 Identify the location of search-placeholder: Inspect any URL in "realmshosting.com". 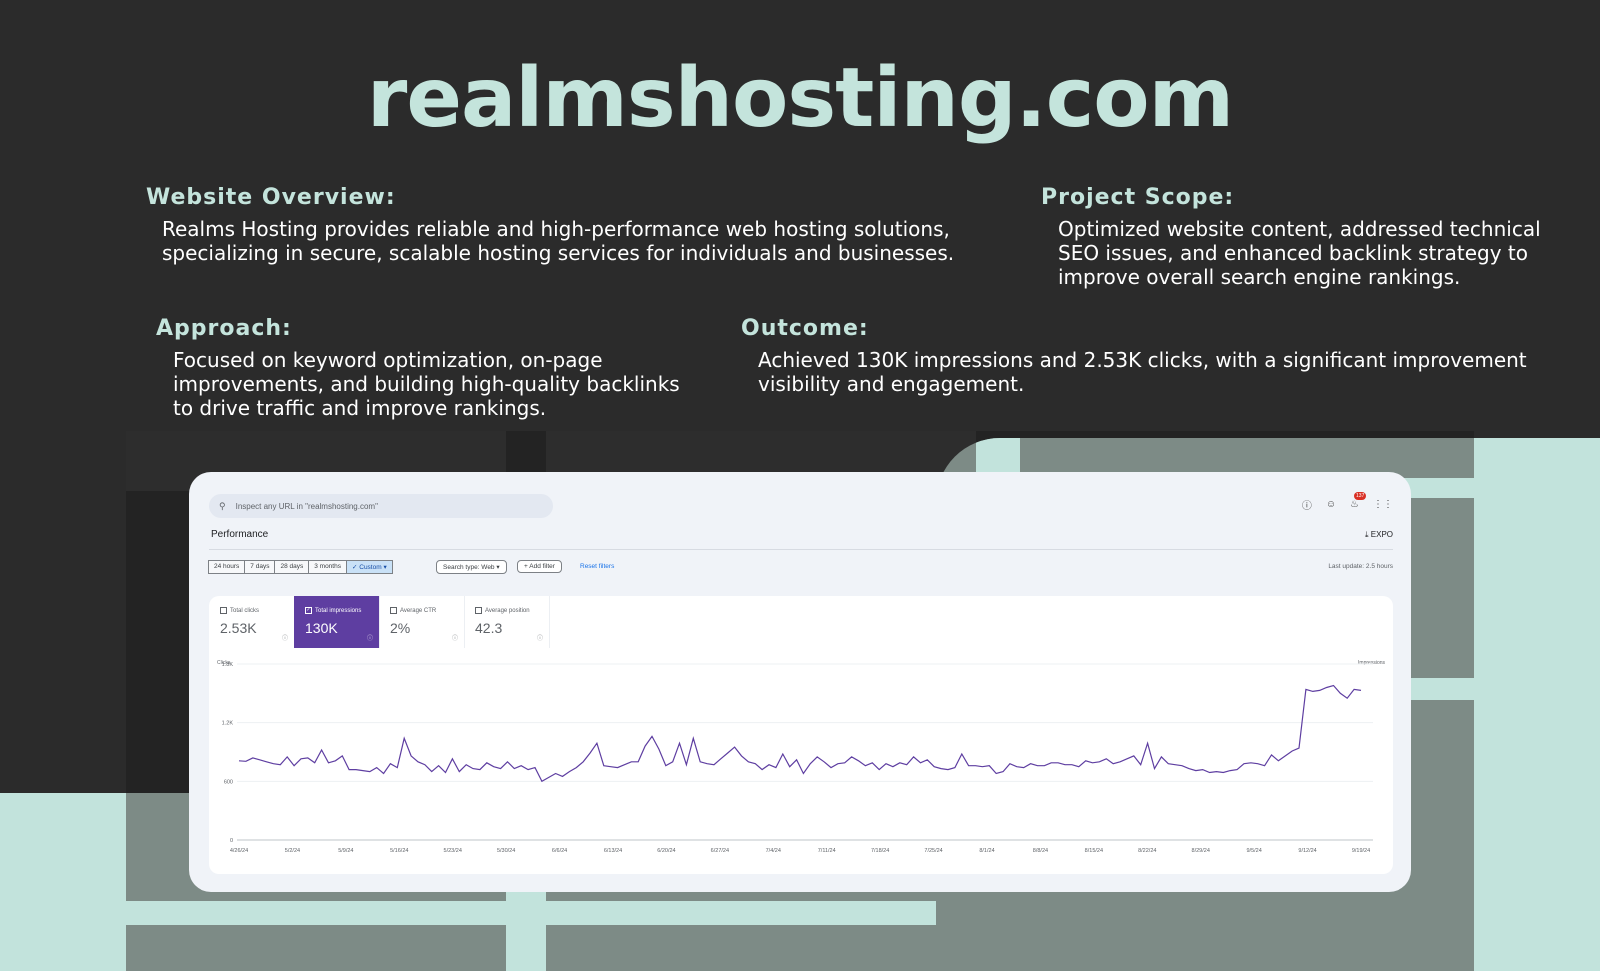
(306, 506).